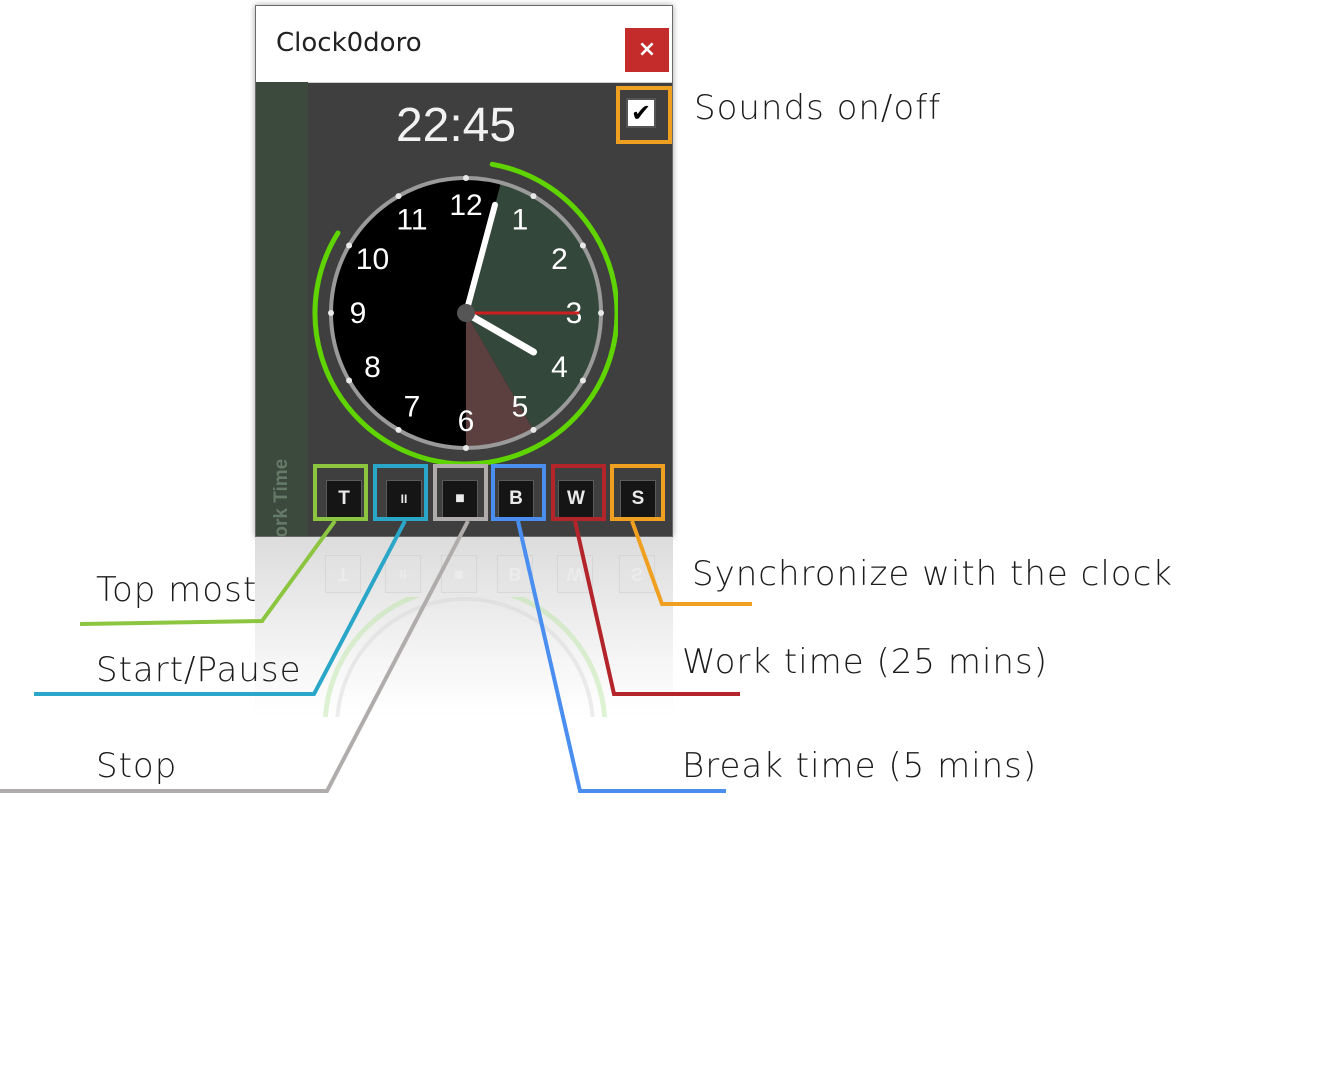 This screenshot has height=1074, width=1335. What do you see at coordinates (177, 590) in the screenshot?
I see `topmost-annotation: Top most` at bounding box center [177, 590].